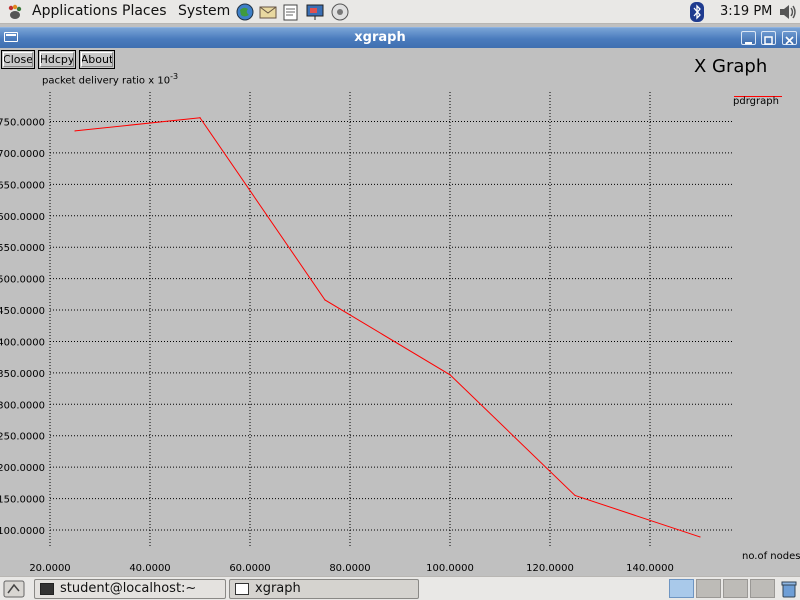 This screenshot has width=800, height=600. I want to click on y-tick-label: 600.0000, so click(22, 217).